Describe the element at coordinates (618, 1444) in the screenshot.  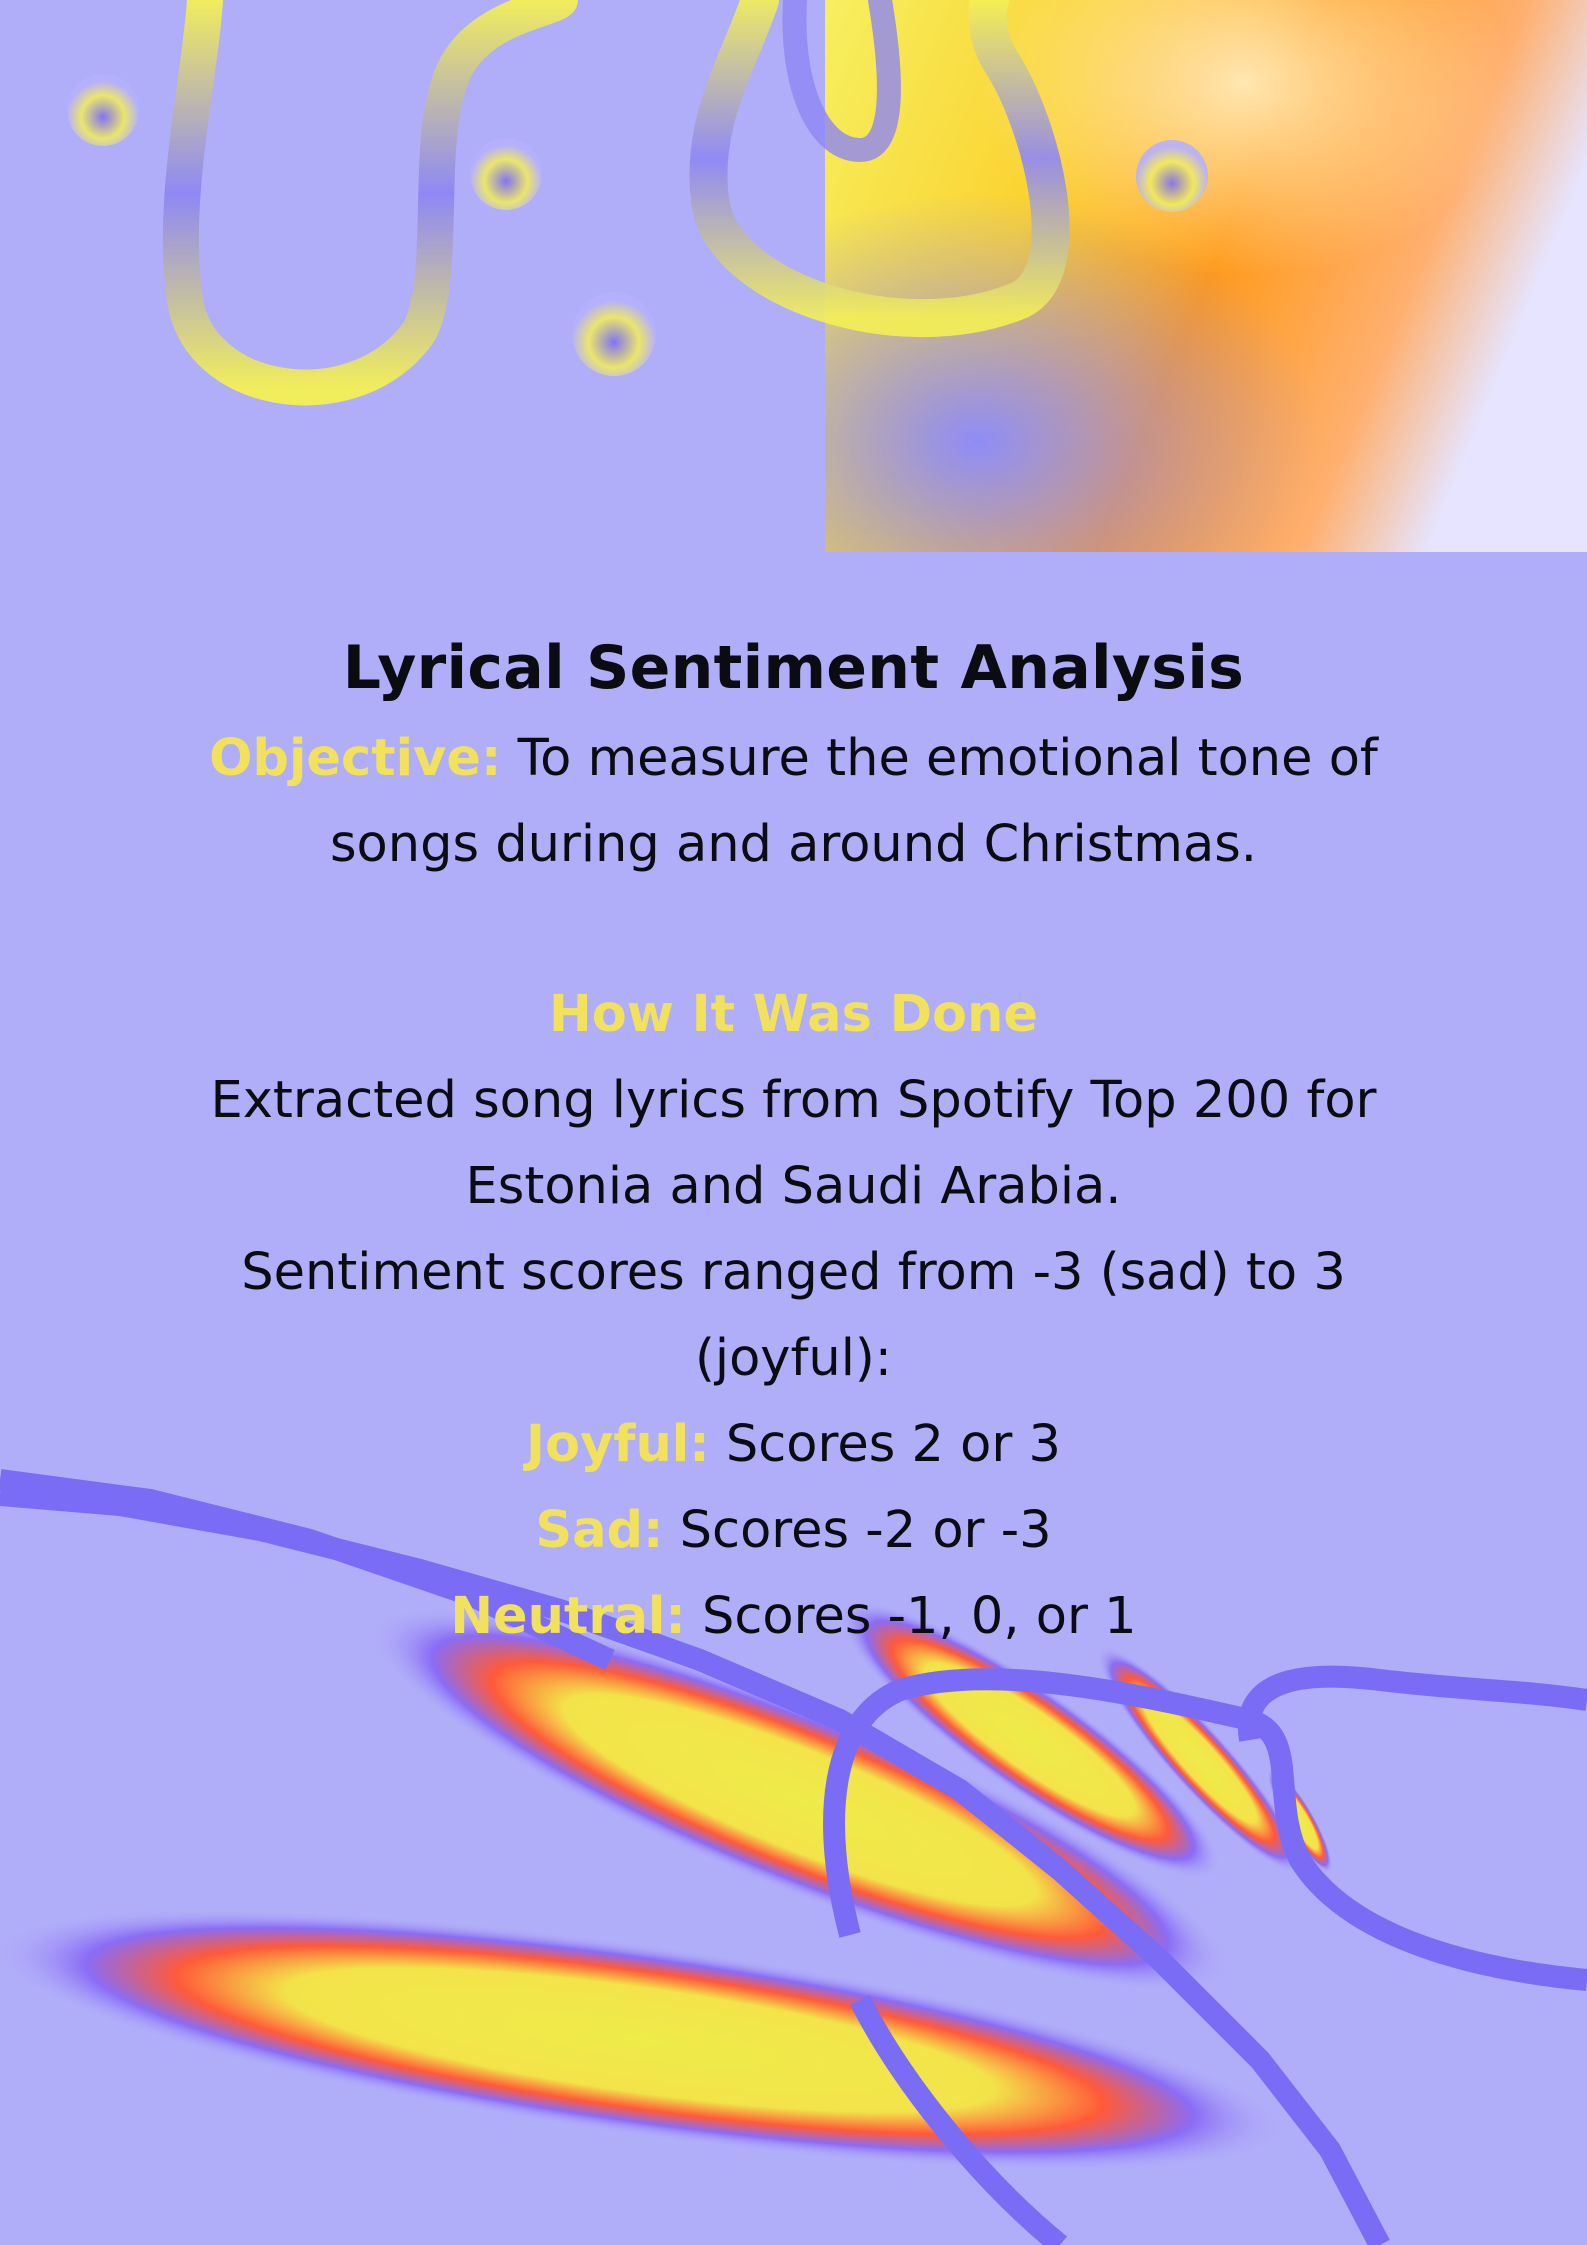
I see `category-label: Joyful:` at that location.